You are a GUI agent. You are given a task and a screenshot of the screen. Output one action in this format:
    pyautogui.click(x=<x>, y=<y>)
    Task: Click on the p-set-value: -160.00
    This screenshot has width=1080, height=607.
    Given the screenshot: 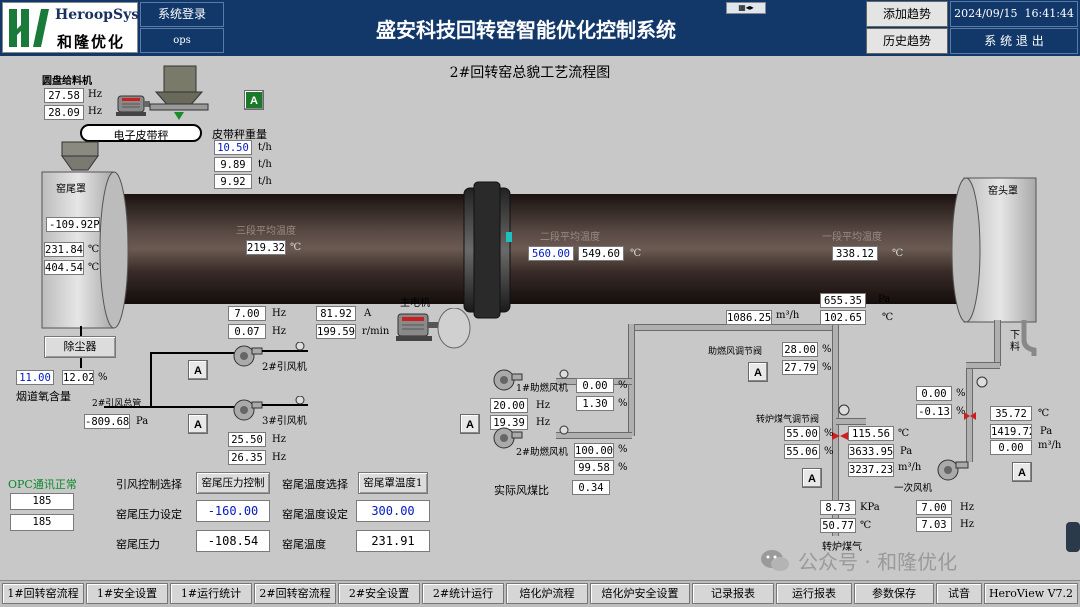 What is the action you would take?
    pyautogui.click(x=233, y=511)
    